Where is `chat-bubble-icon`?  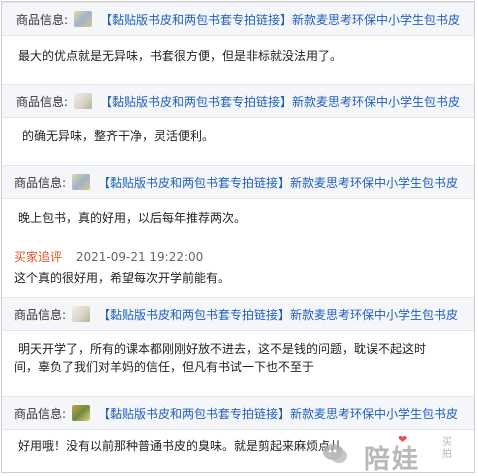 chat-bubble-icon is located at coordinates (335, 453).